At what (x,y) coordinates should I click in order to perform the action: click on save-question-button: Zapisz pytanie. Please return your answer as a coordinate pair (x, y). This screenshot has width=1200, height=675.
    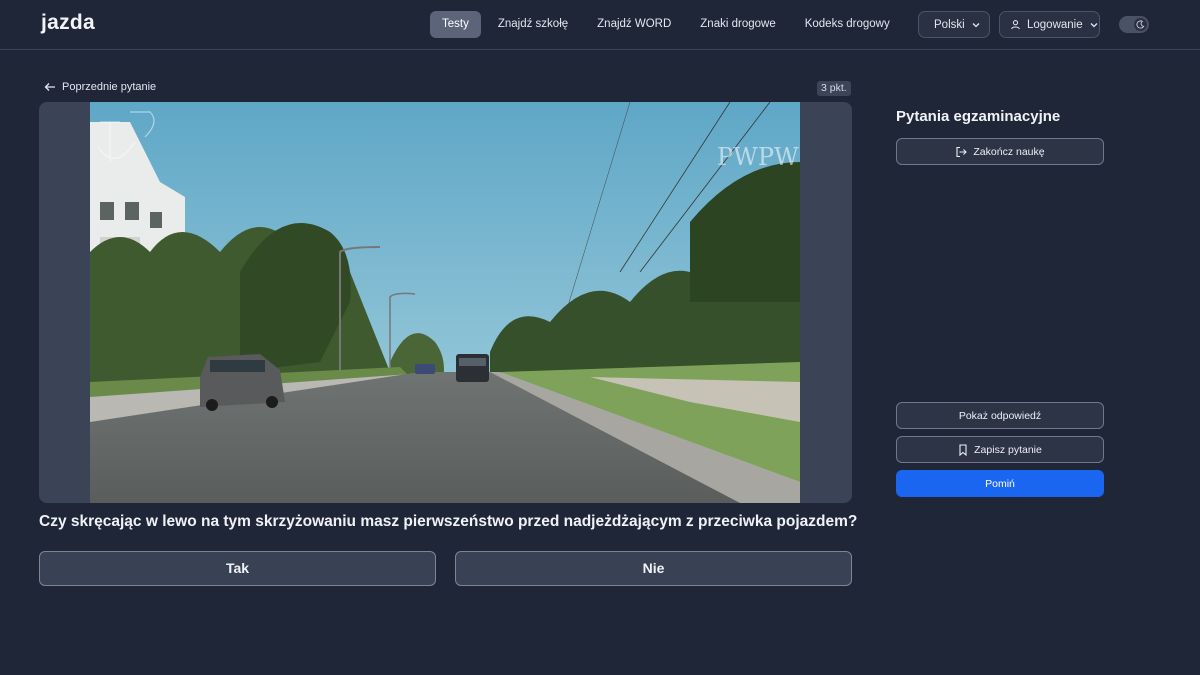
    Looking at the image, I should click on (1000, 449).